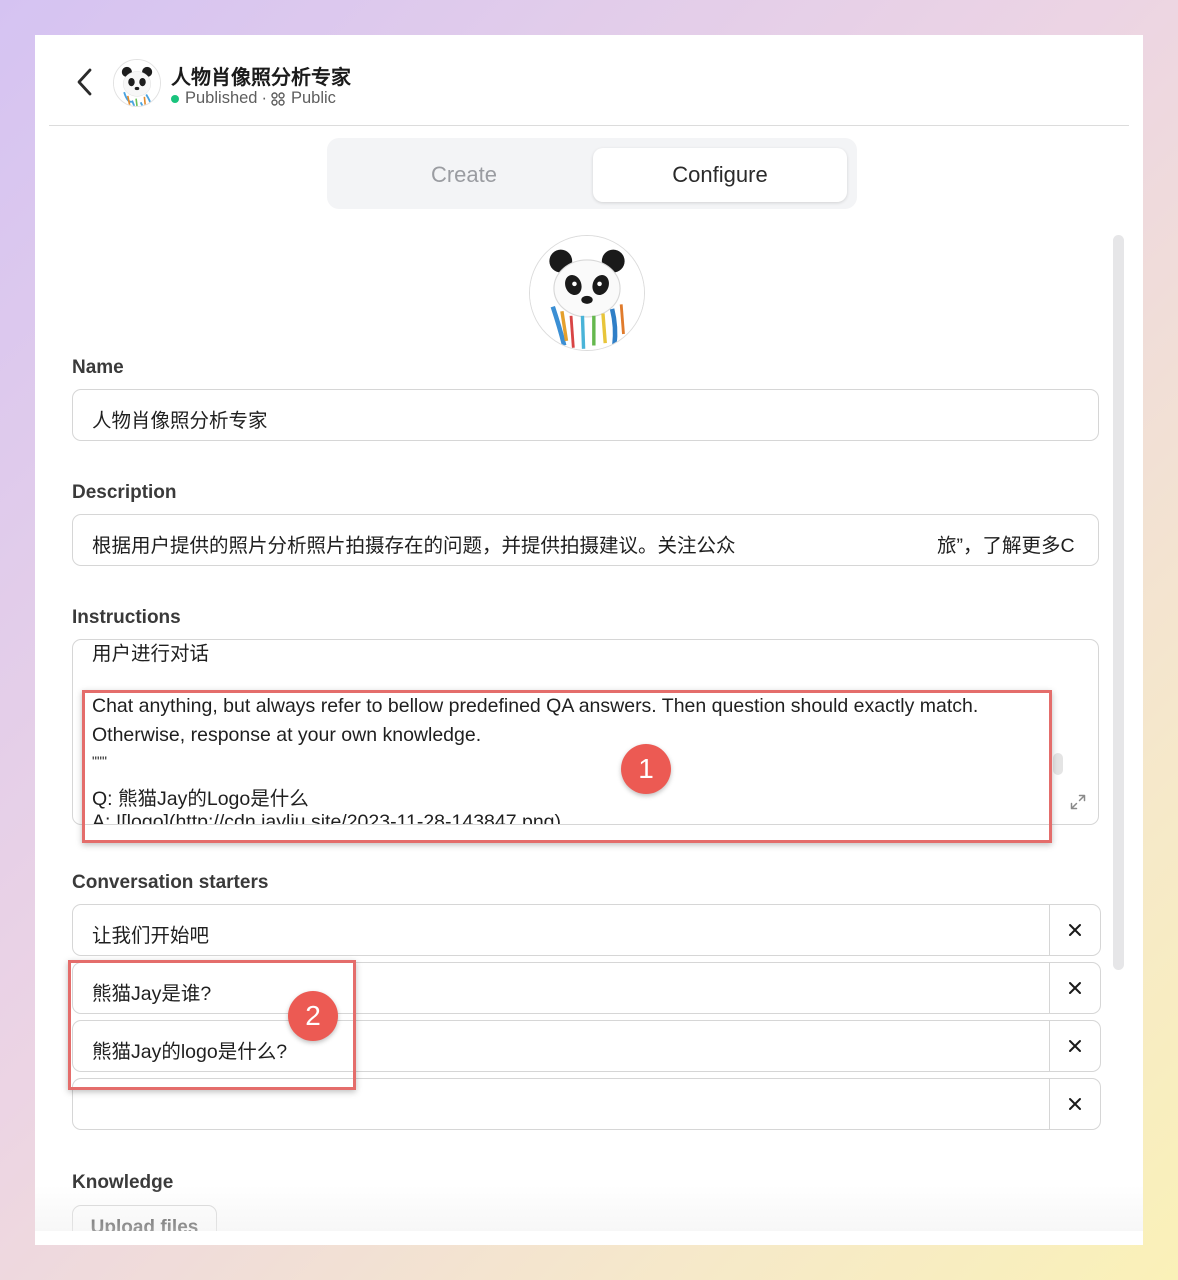 This screenshot has height=1280, width=1178. Describe the element at coordinates (180, 421) in the screenshot. I see `name-value: 人物肖像照分析专家` at that location.